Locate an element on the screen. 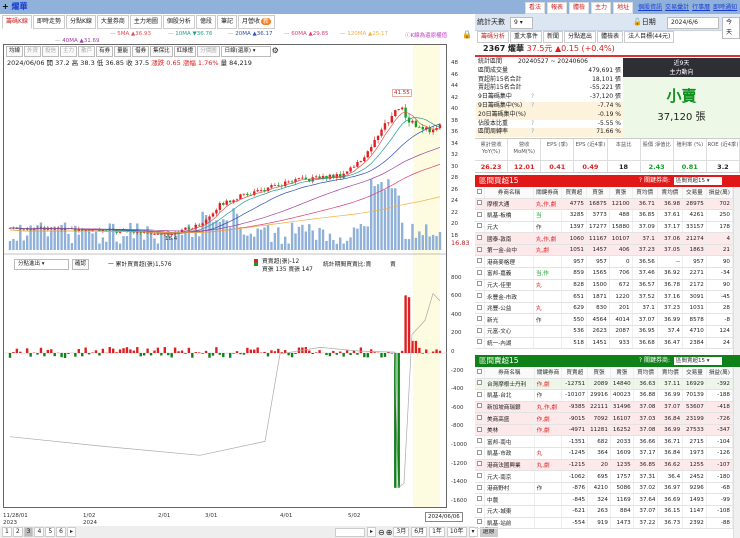 The image size is (740, 538). today-button: 今天 is located at coordinates (731, 28).